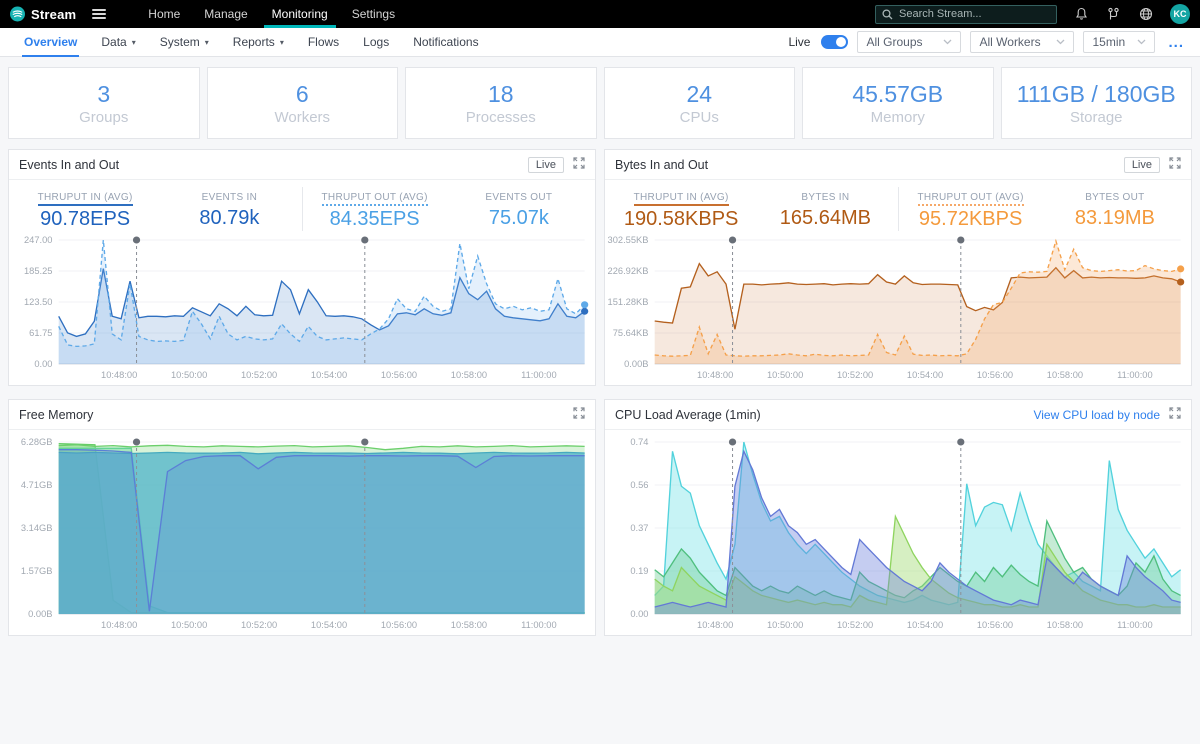  I want to click on svg-text: 10:50:00, so click(785, 375).